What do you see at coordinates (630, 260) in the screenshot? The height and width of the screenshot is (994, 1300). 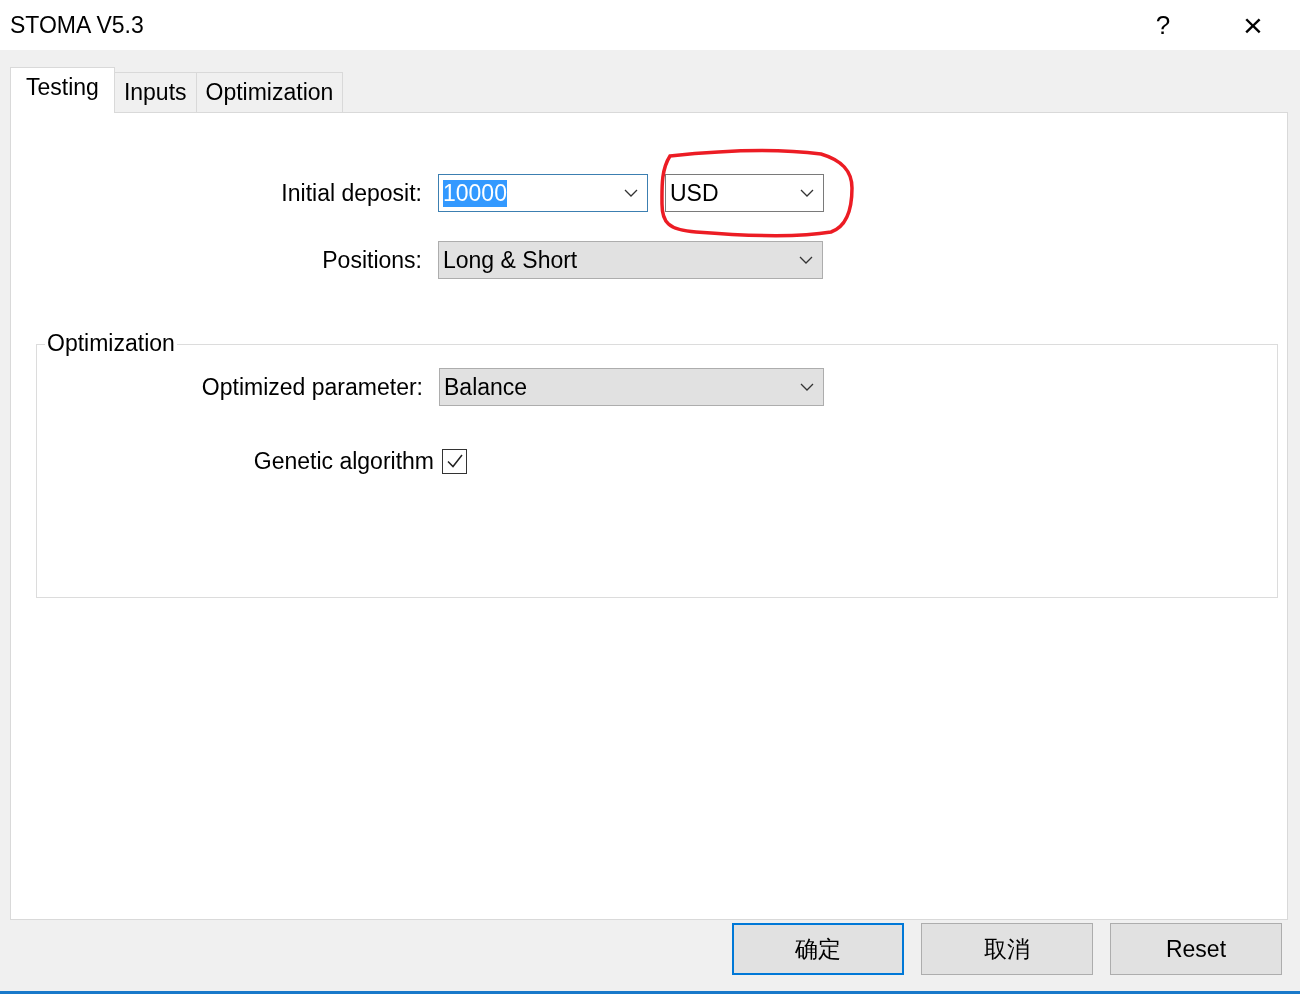 I see `positions-dropdown: Long & Short` at bounding box center [630, 260].